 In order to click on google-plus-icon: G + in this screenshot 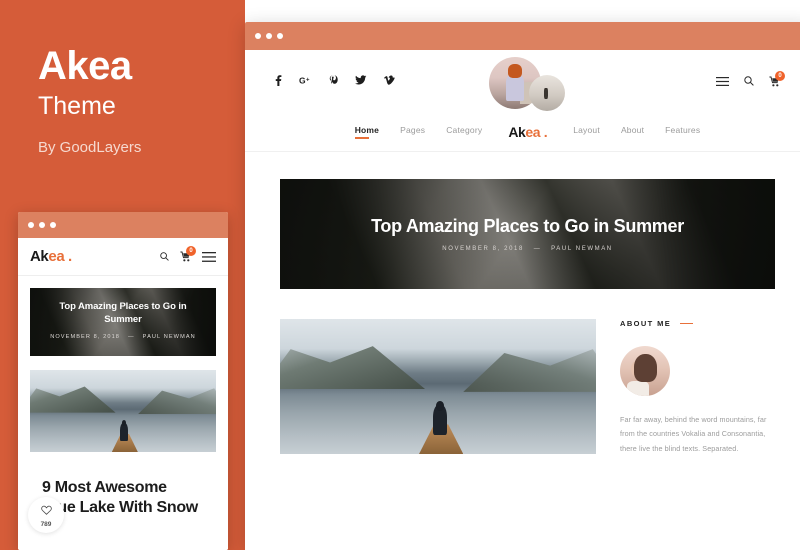, I will do `click(305, 81)`.